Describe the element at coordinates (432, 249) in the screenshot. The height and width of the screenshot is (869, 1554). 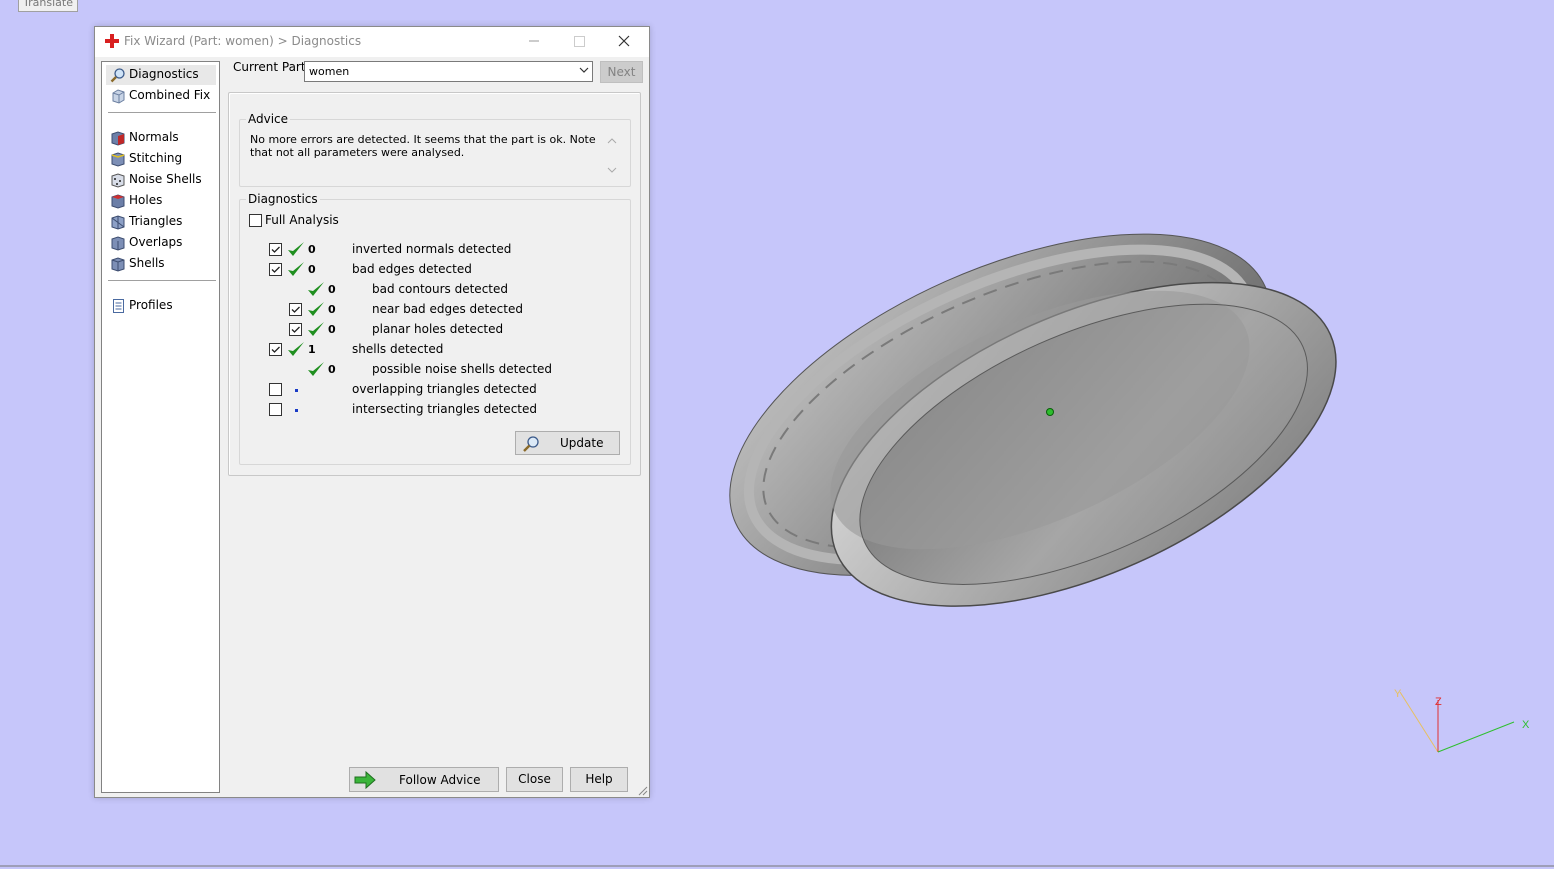
I see `diag-label: inverted normals detected` at that location.